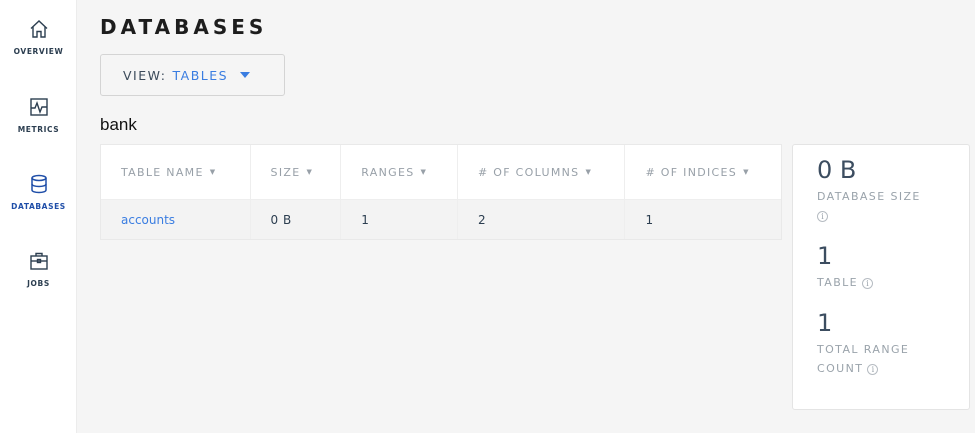 This screenshot has height=433, width=975. I want to click on database-name: bank, so click(118, 124).